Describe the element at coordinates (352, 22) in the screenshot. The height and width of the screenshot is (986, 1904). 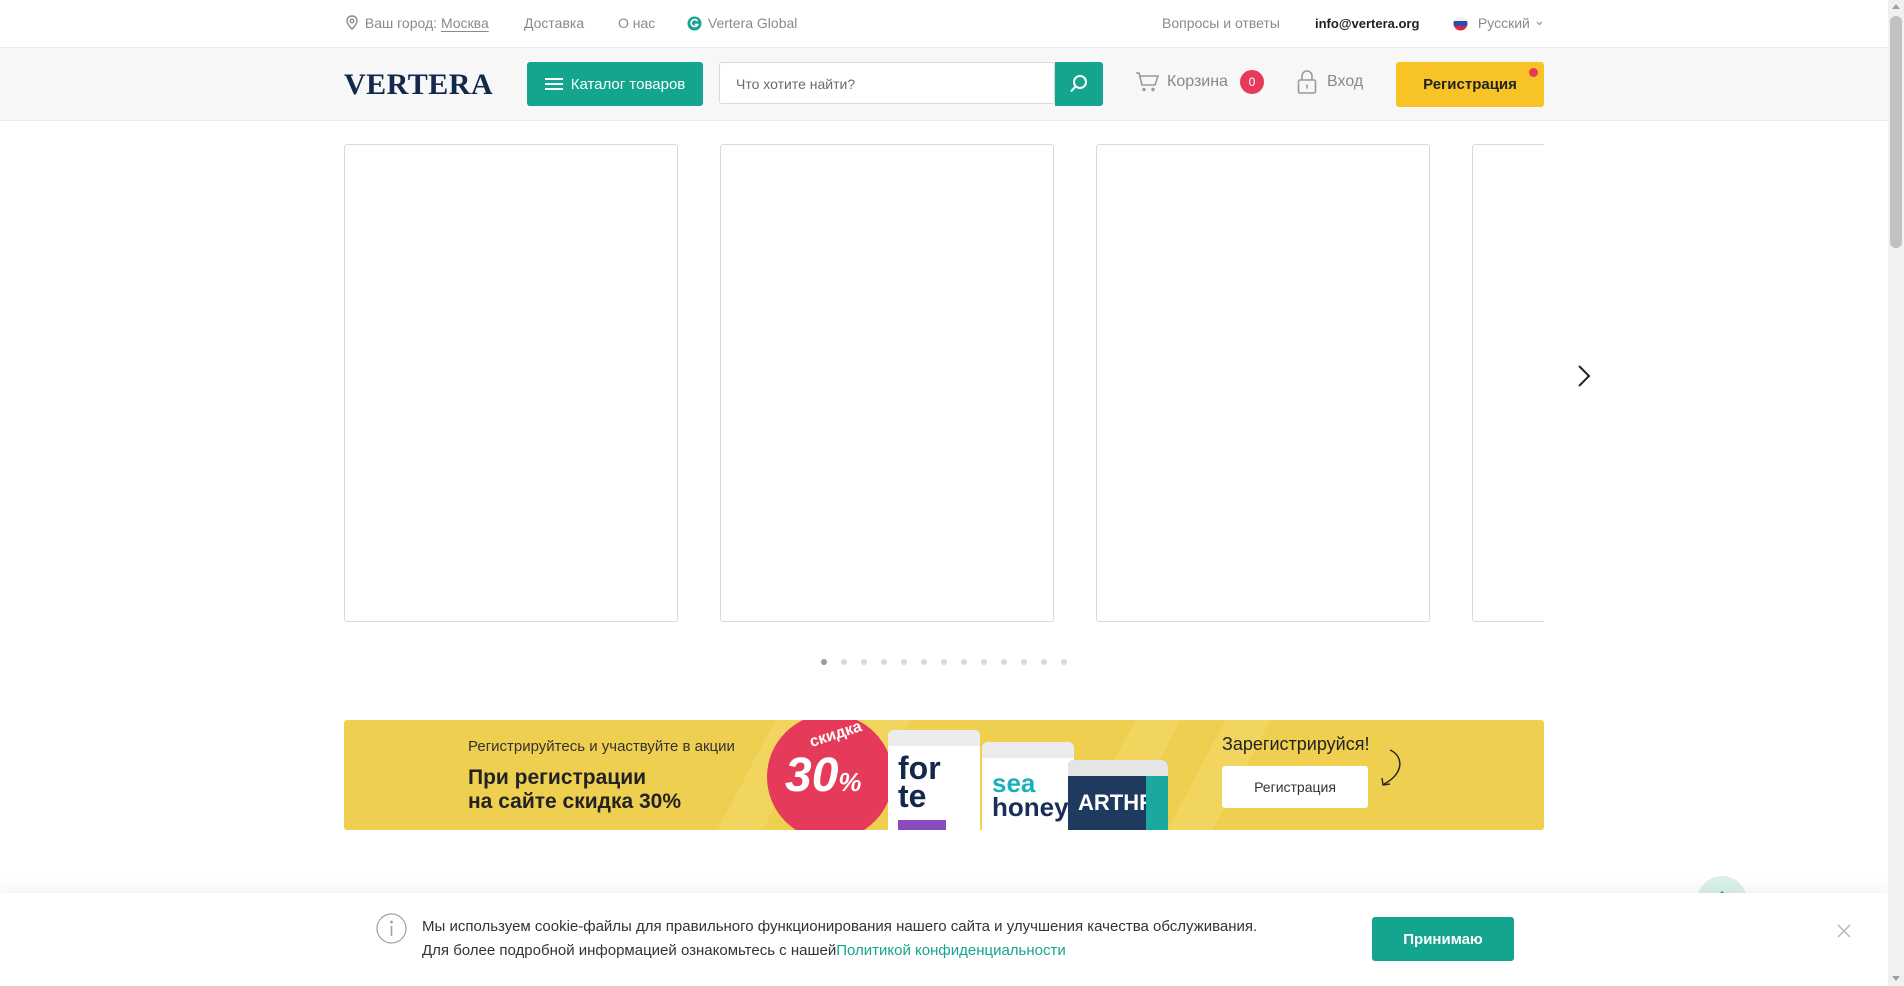
I see `location-pin-icon` at that location.